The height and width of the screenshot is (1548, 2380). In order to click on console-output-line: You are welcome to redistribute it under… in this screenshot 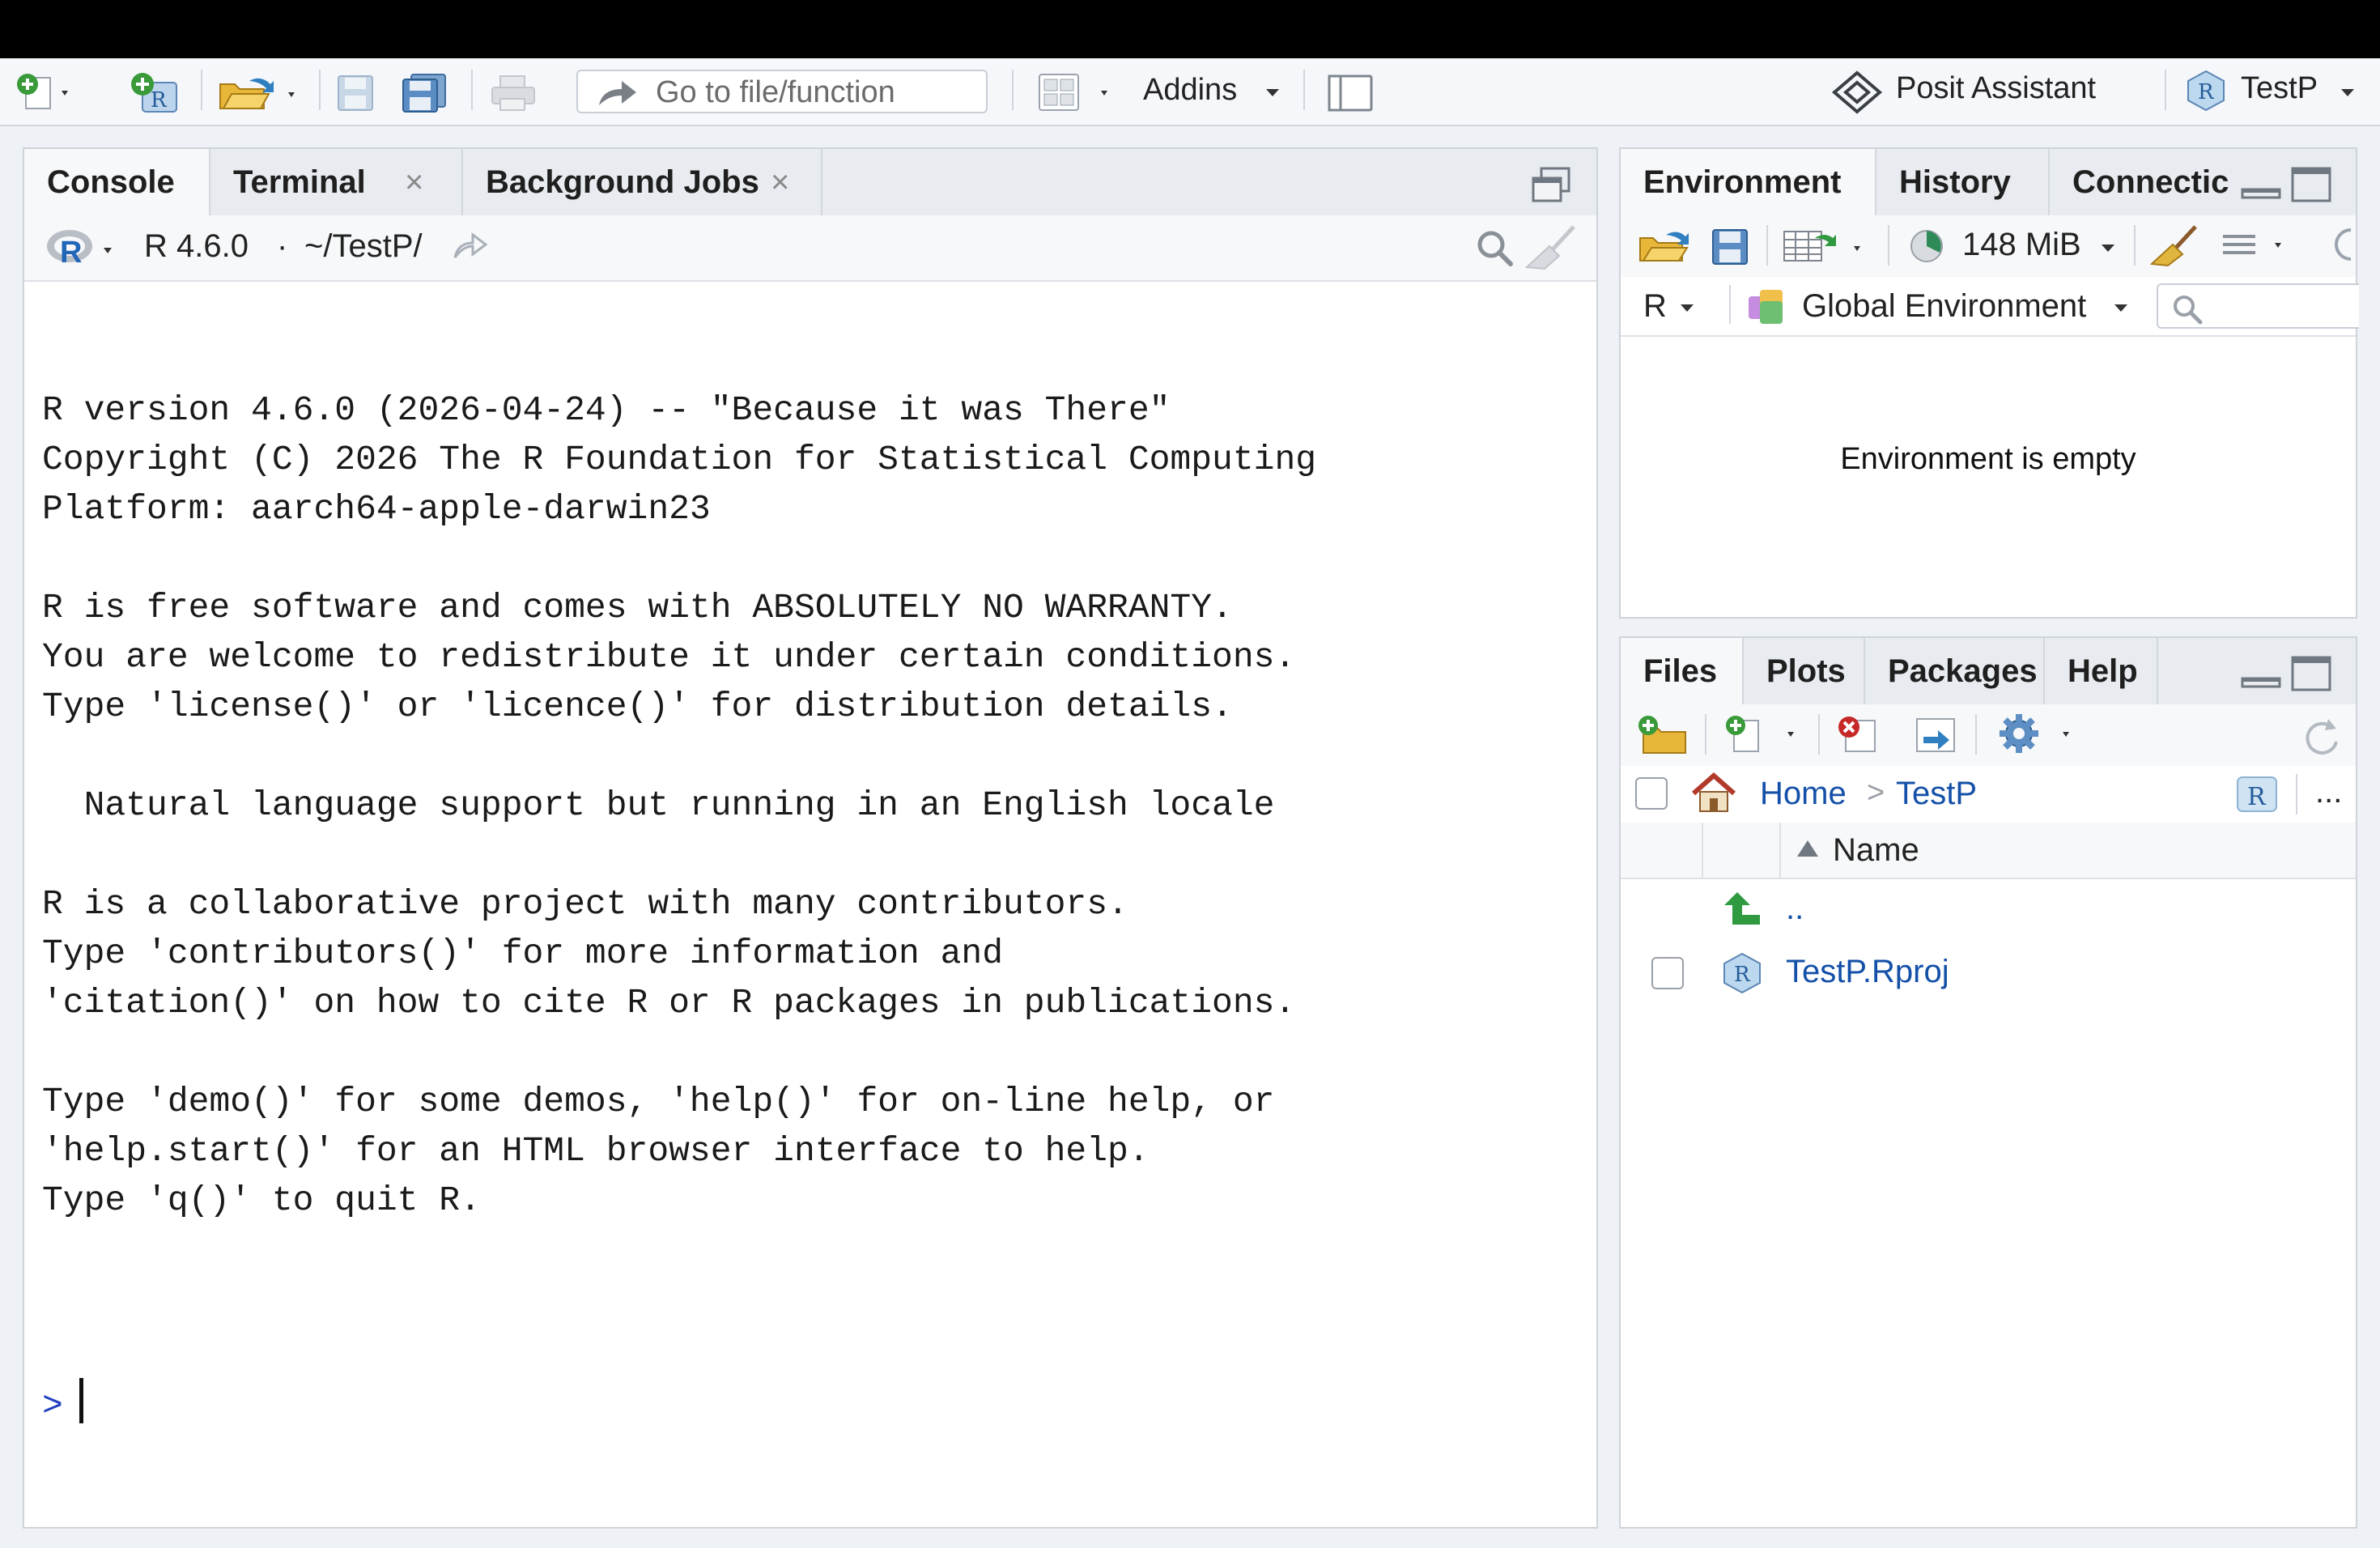, I will do `click(669, 657)`.